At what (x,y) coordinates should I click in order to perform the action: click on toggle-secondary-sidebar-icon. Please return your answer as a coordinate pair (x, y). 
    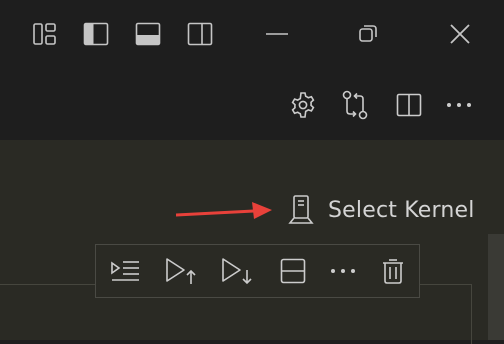
    Looking at the image, I should click on (200, 34).